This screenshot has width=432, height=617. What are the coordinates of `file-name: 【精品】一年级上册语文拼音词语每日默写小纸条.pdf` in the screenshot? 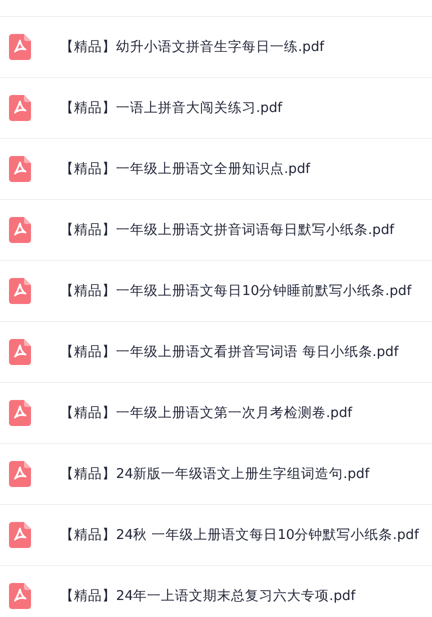 It's located at (227, 230).